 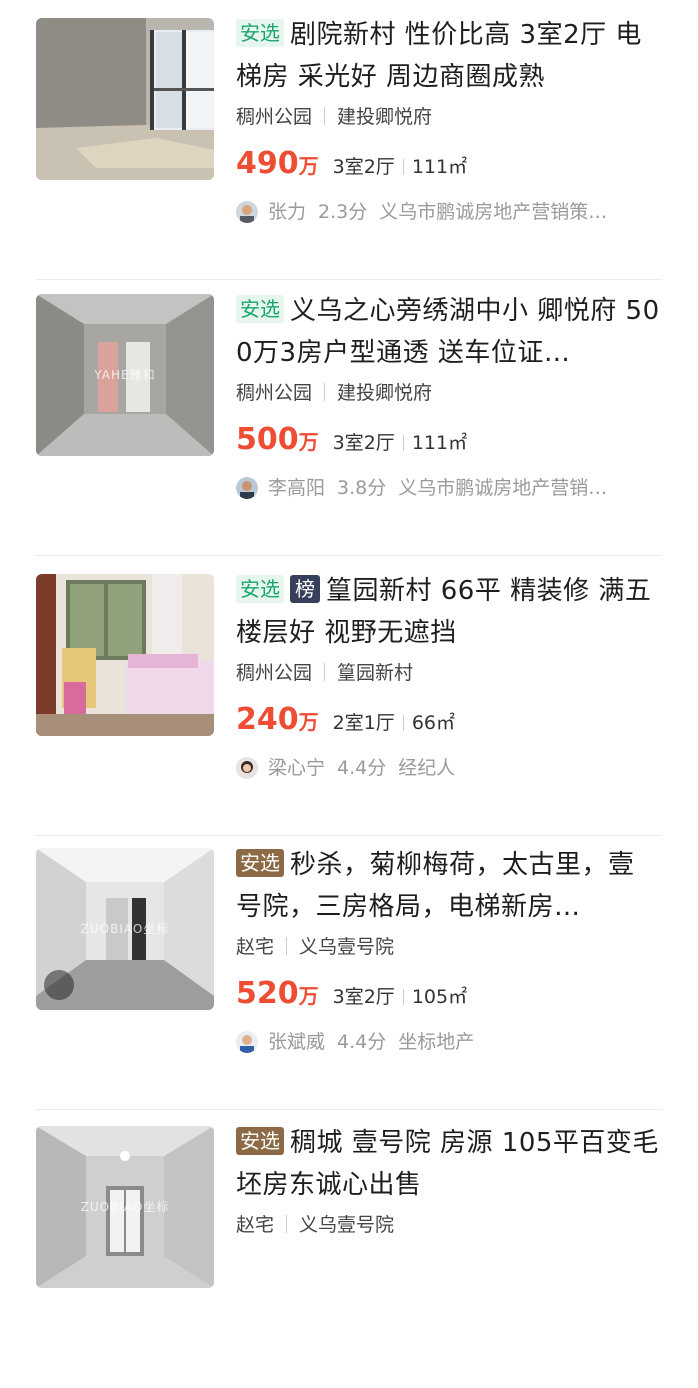 I want to click on ranking-badge: 榜, so click(x=305, y=589).